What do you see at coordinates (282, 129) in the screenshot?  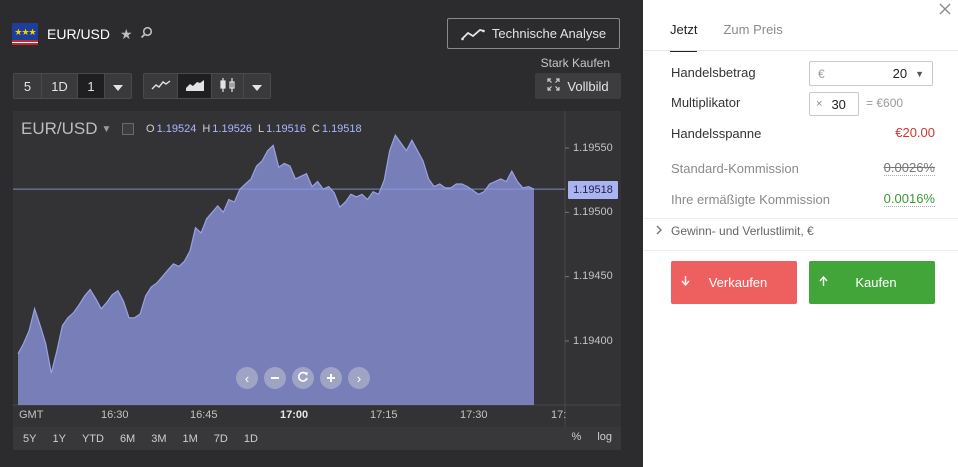 I see `ohlc-low: L 1.19516` at bounding box center [282, 129].